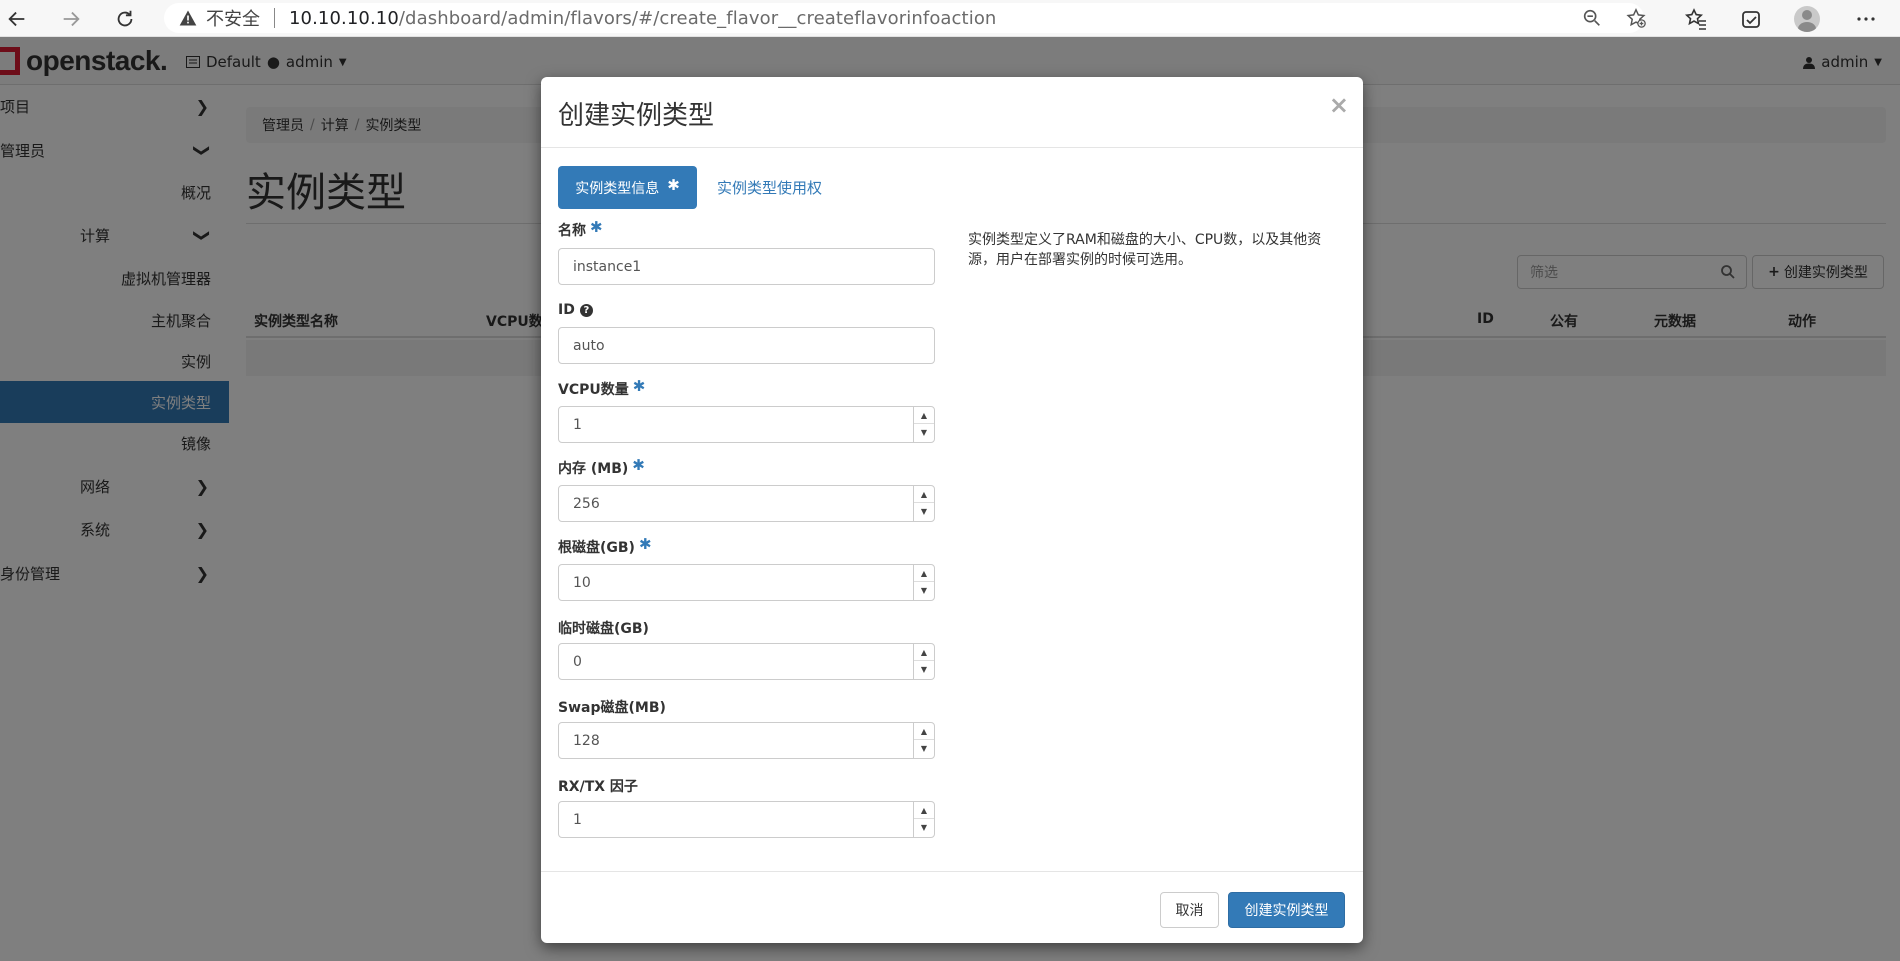 Image resolution: width=1900 pixels, height=961 pixels. I want to click on rxtx-factor-value: 1, so click(577, 819).